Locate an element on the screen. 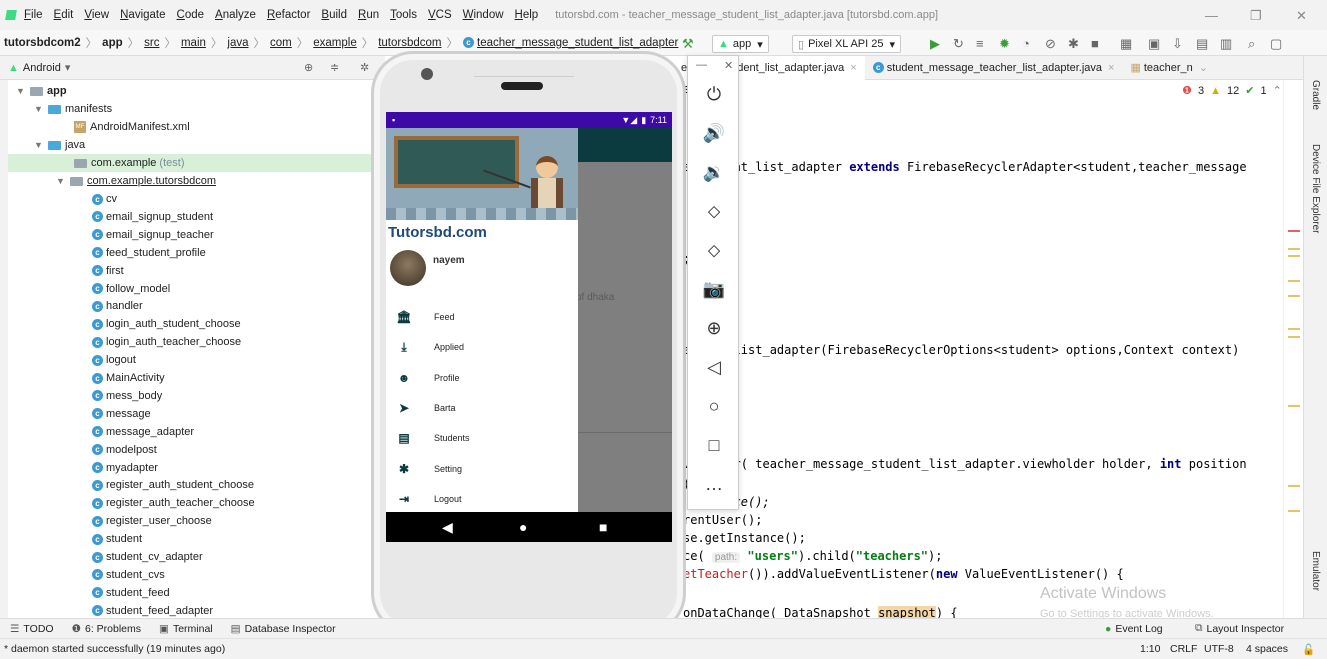 The image size is (1327, 659). tree-item-com-example-test: com.example (test) is located at coordinates (196, 163).